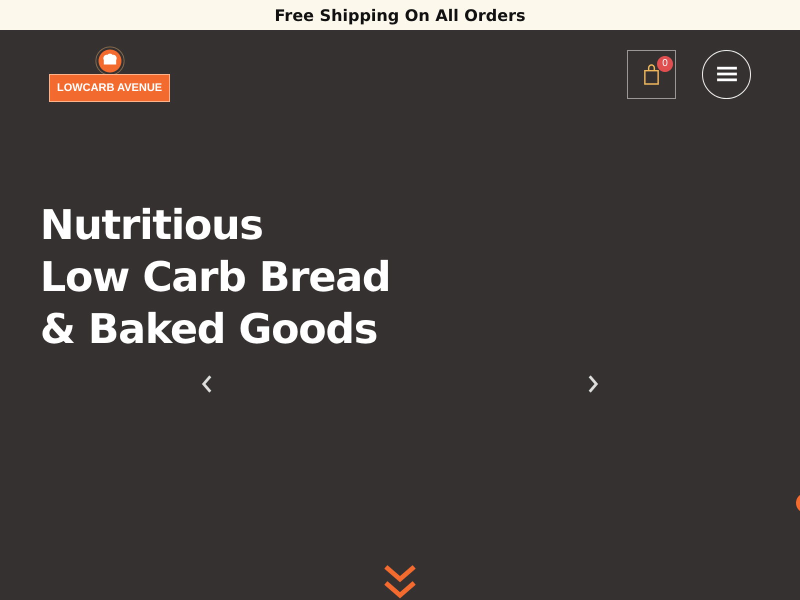  What do you see at coordinates (216, 277) in the screenshot?
I see `headline-line: Low Carb Bread` at bounding box center [216, 277].